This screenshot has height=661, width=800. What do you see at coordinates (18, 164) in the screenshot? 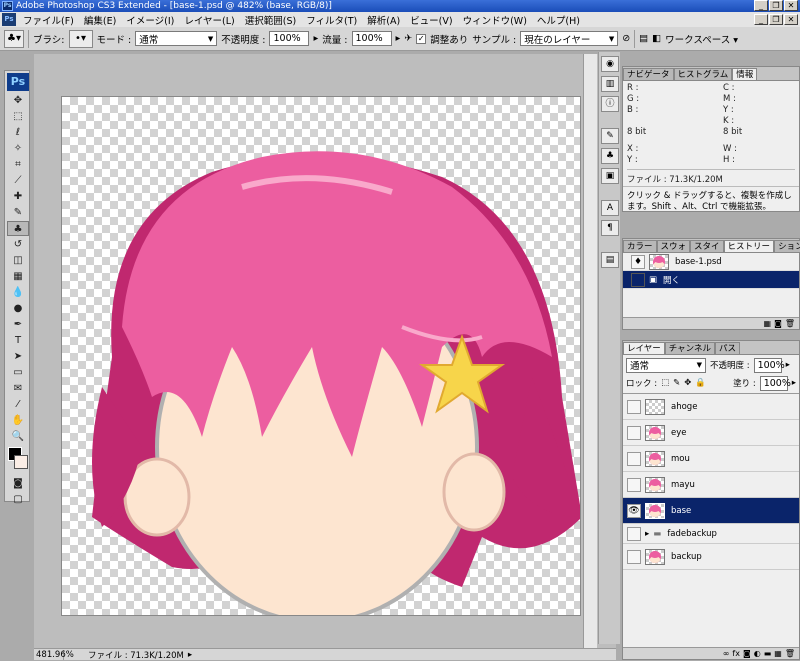
I see `crop-tool-icon: ⌗` at bounding box center [18, 164].